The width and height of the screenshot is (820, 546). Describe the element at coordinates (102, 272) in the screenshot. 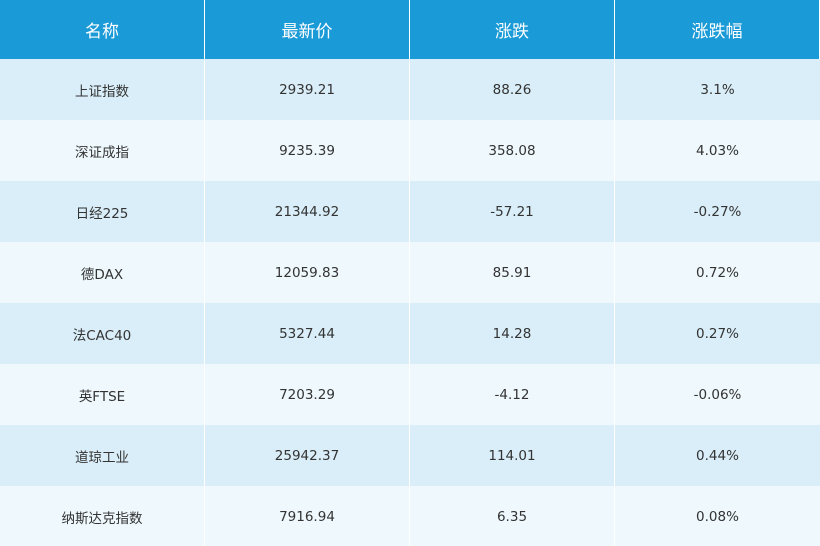

I see `index-name: 德DAX` at that location.